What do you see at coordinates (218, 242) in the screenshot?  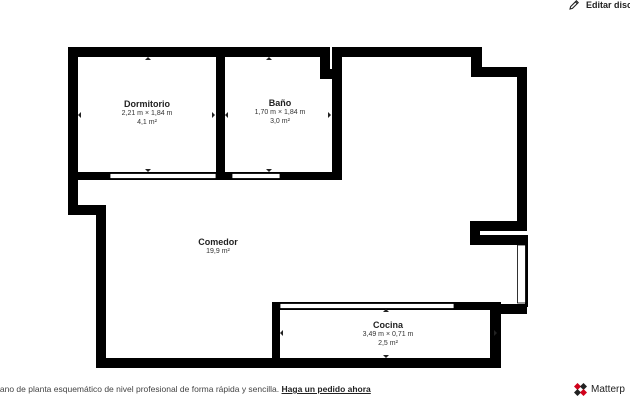 I see `room-name: Comedor` at bounding box center [218, 242].